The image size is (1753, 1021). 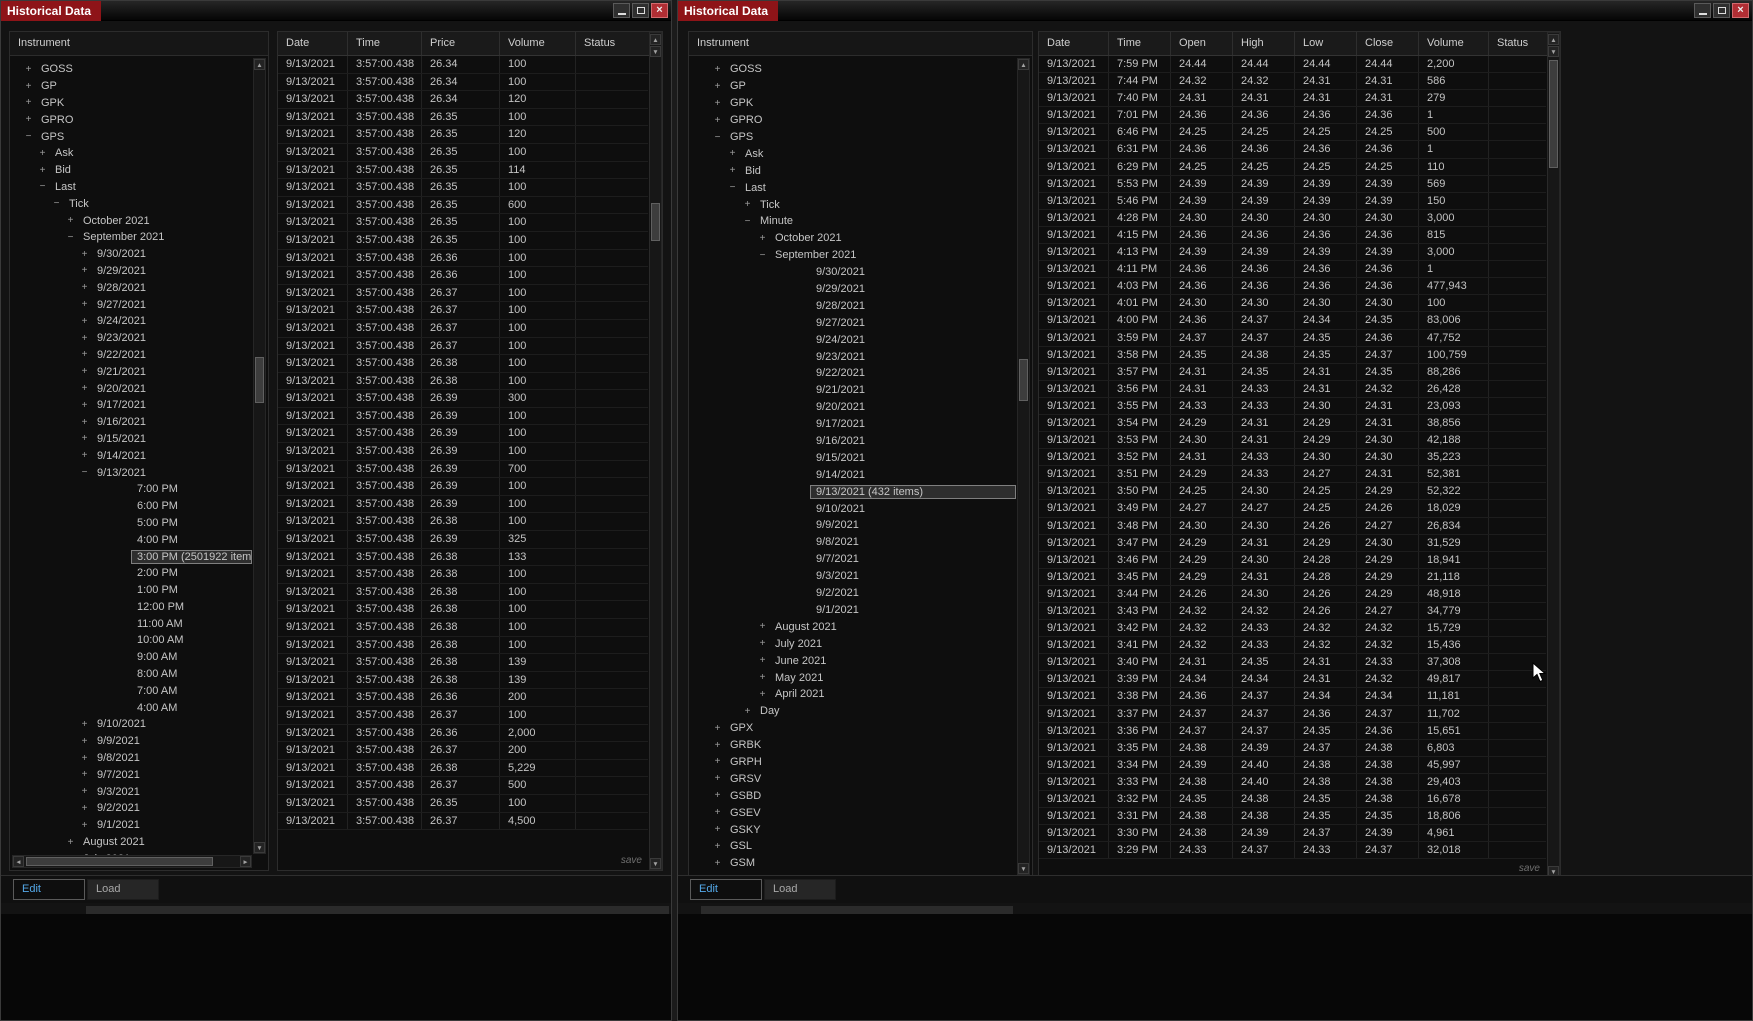 What do you see at coordinates (852, 677) in the screenshot?
I see `tree-item: + May 2021` at bounding box center [852, 677].